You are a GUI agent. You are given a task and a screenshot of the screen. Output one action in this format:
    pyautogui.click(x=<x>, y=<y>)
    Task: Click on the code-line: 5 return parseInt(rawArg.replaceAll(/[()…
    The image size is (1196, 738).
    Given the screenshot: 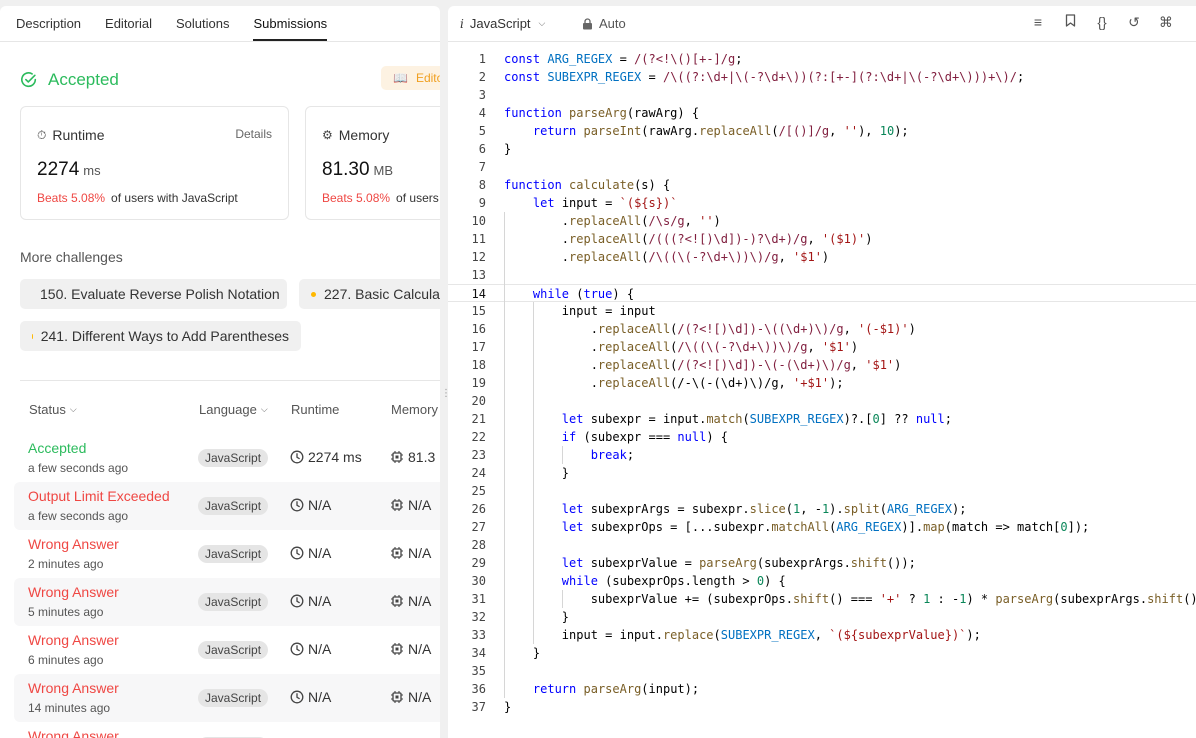 What is the action you would take?
    pyautogui.click(x=822, y=131)
    